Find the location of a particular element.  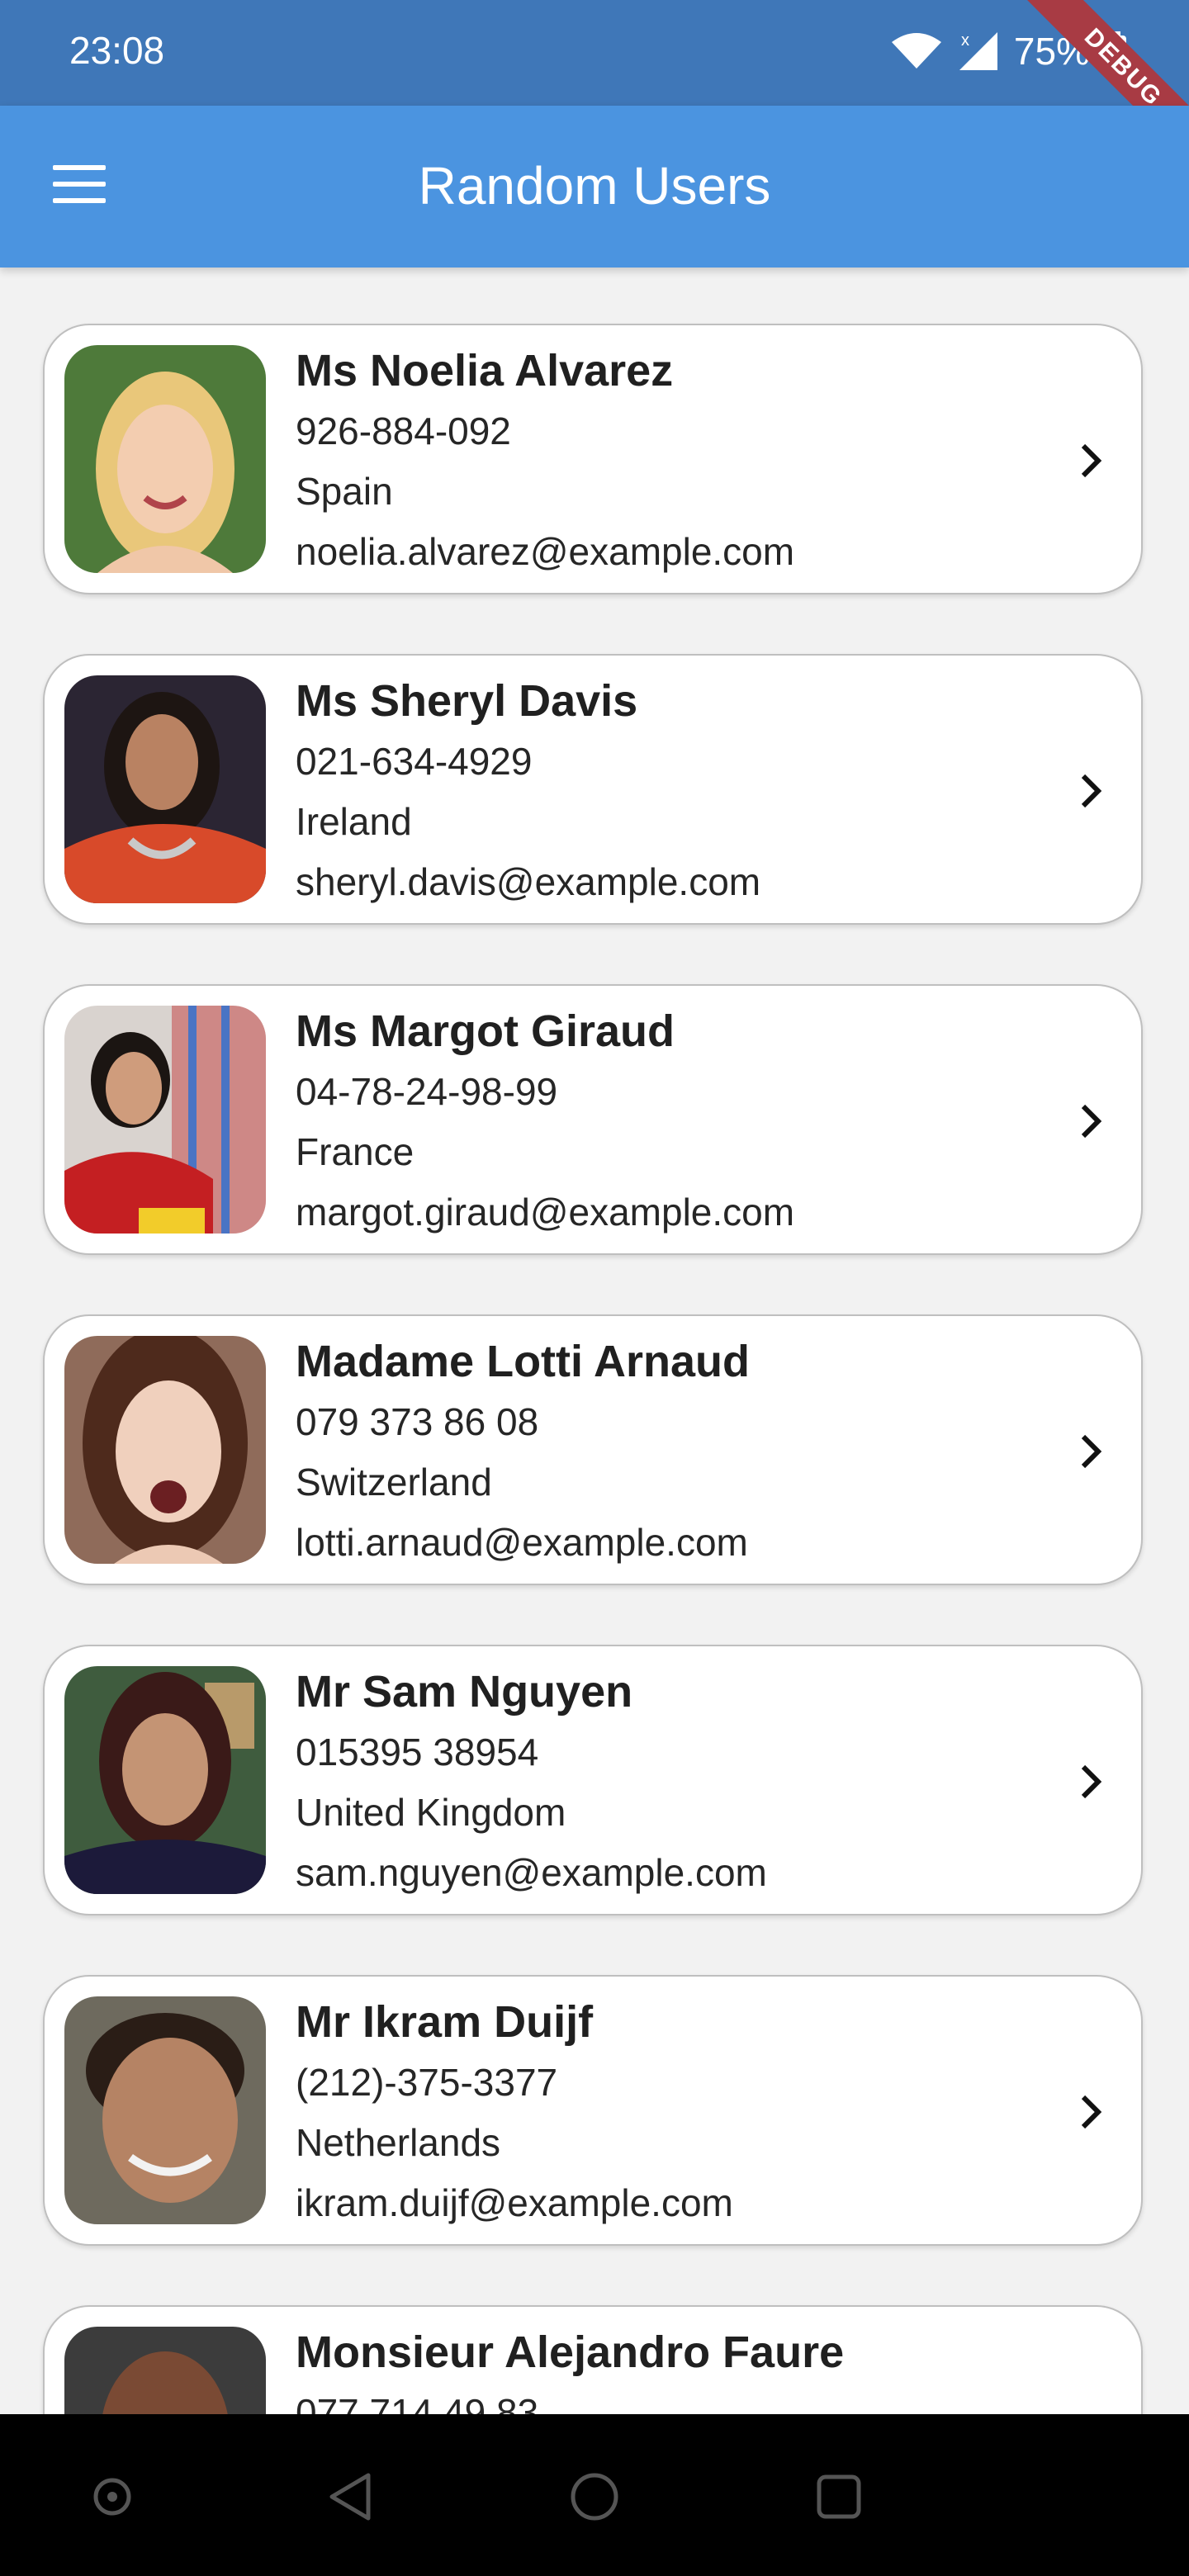

user-country: Spain is located at coordinates (344, 491).